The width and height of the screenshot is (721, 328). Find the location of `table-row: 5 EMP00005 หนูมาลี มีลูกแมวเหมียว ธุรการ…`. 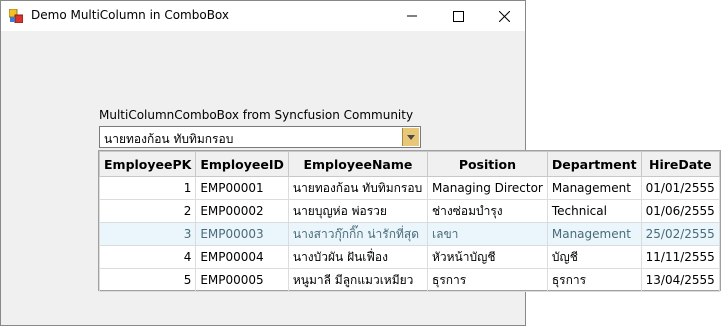

table-row: 5 EMP00005 หนูมาลี มีลูกแมวเหมียว ธุรการ… is located at coordinates (409, 280).